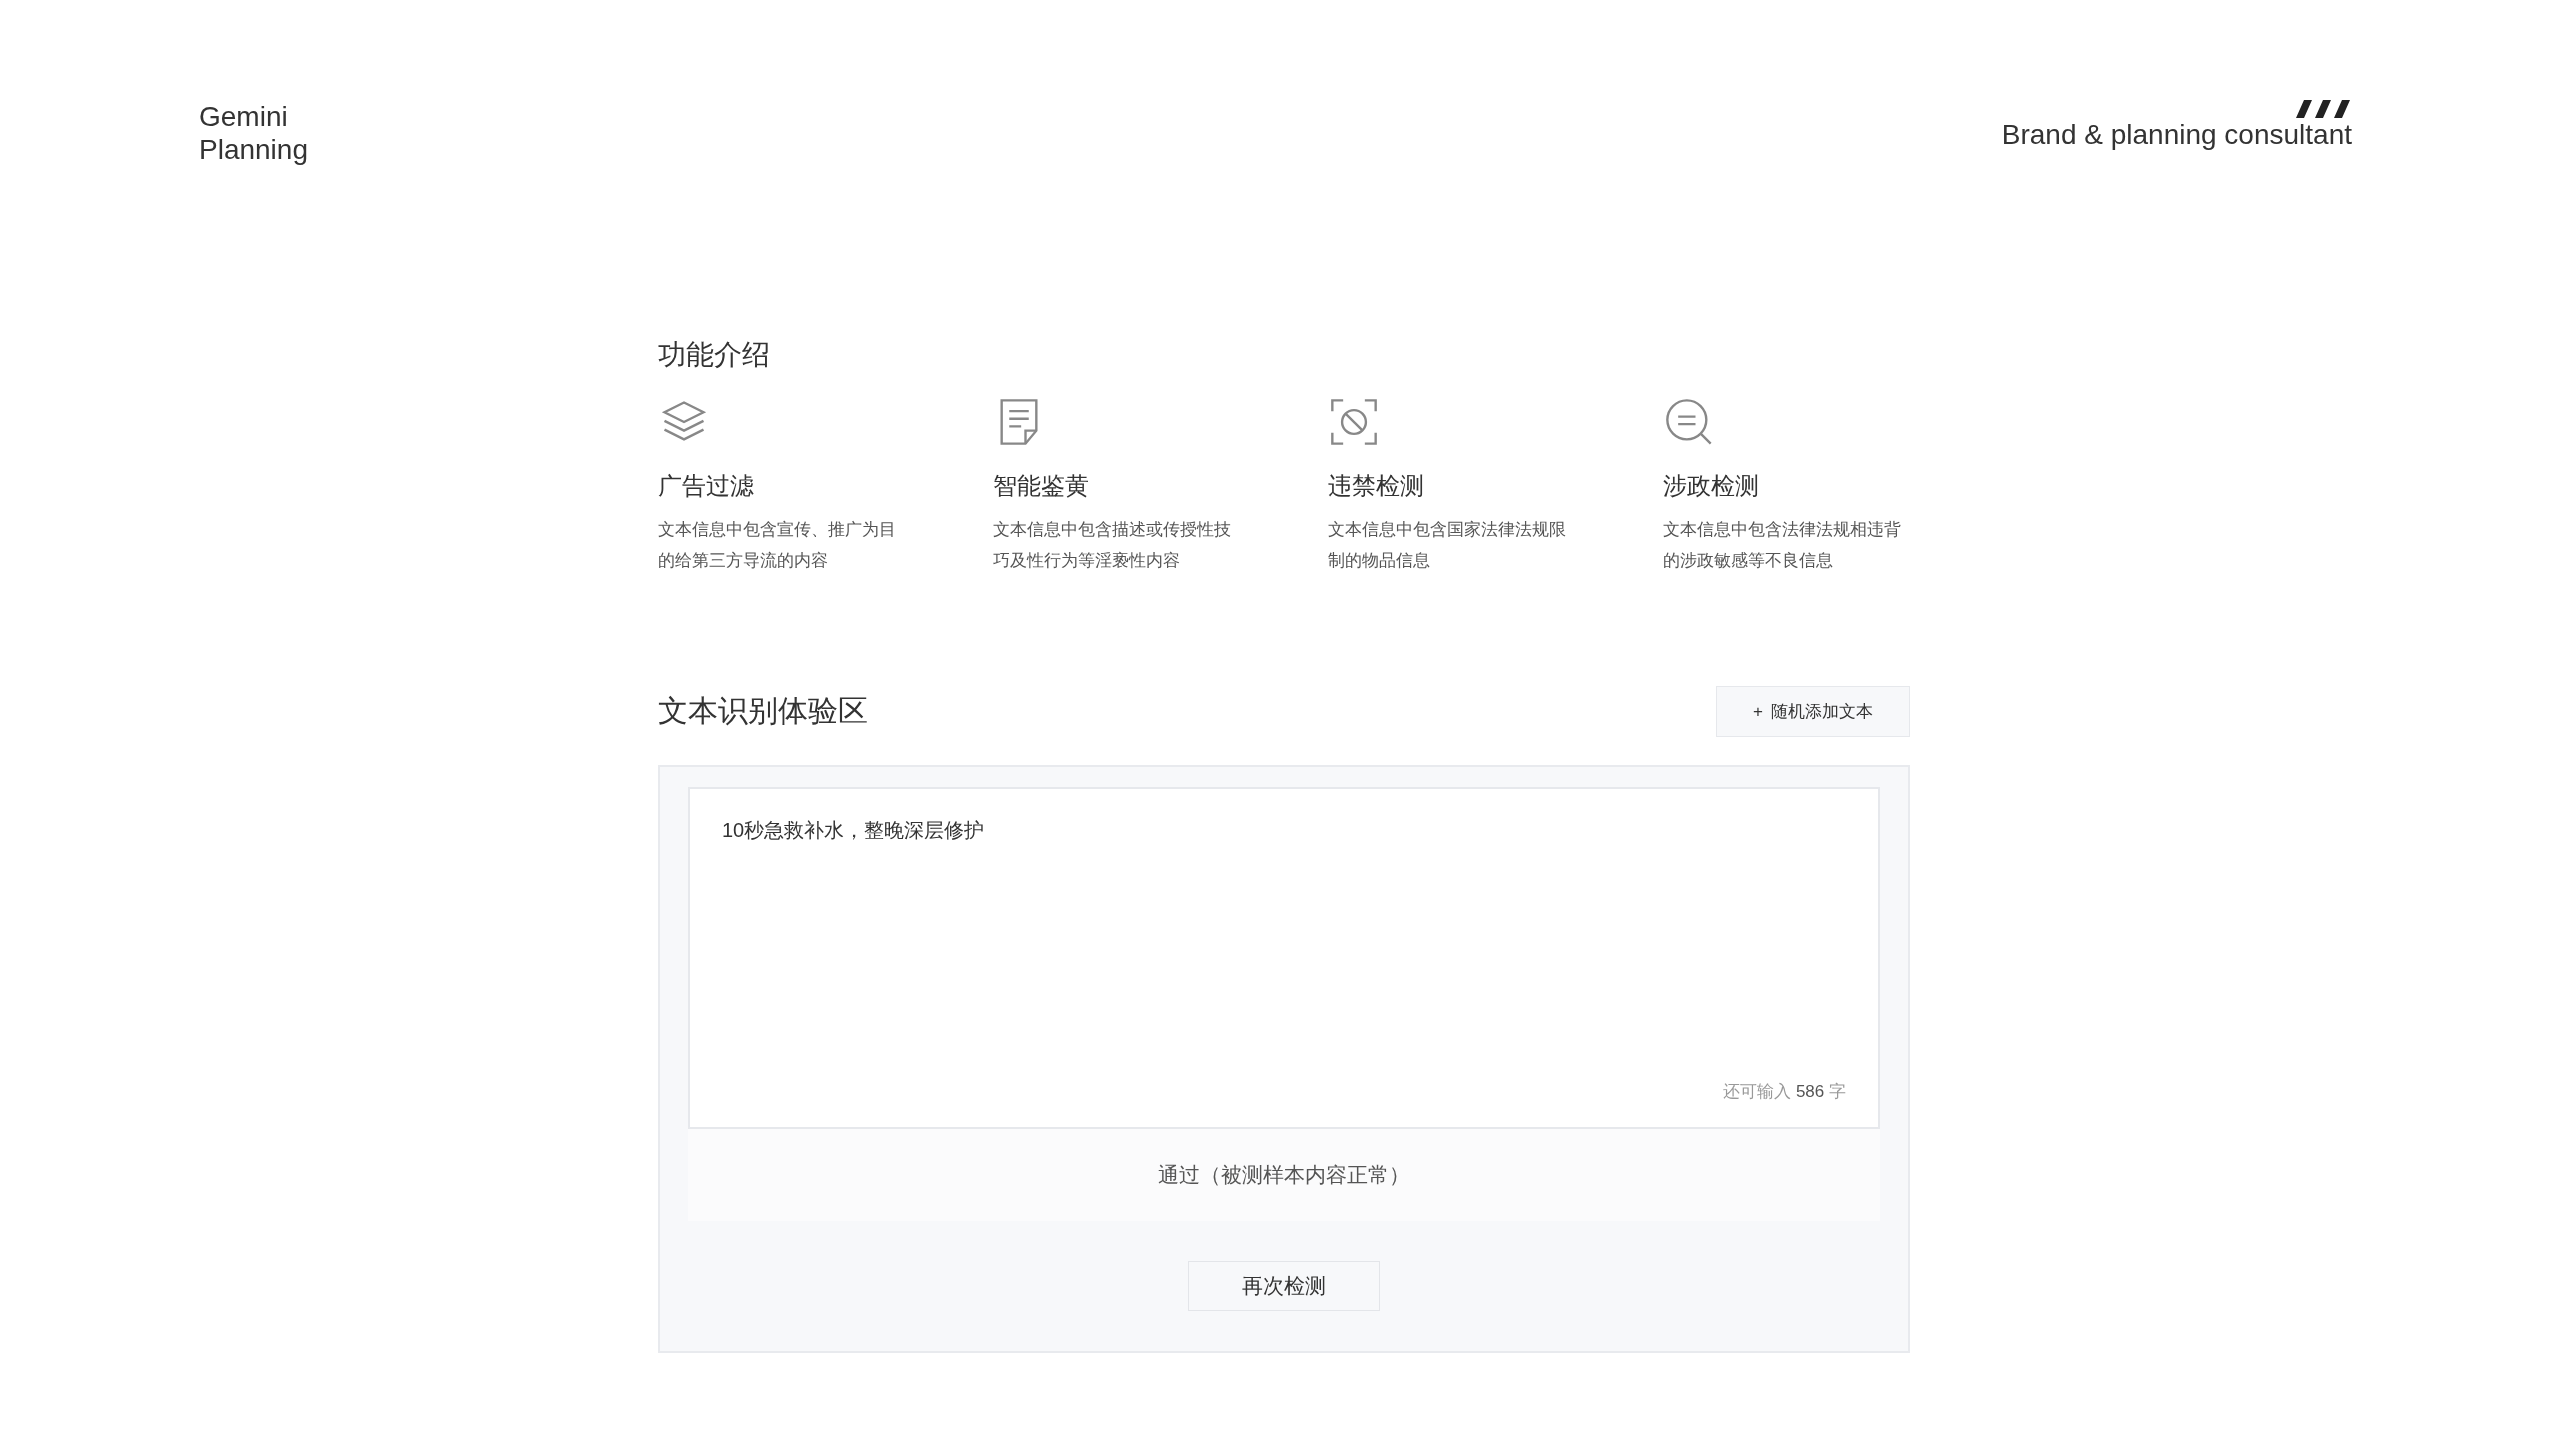  I want to click on feature-title: 涉政检测, so click(1711, 486).